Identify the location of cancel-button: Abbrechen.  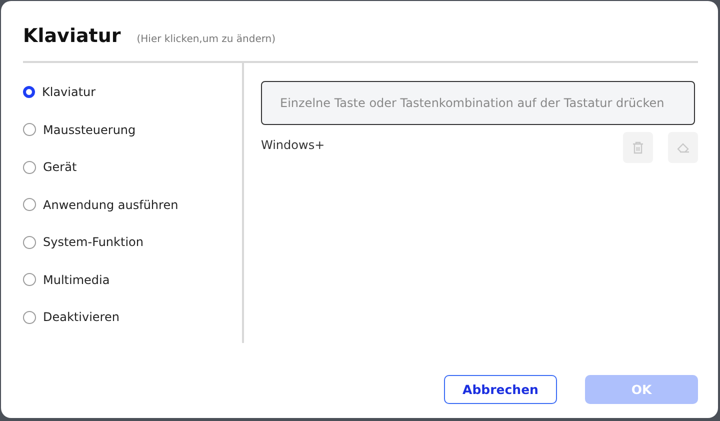
(500, 389).